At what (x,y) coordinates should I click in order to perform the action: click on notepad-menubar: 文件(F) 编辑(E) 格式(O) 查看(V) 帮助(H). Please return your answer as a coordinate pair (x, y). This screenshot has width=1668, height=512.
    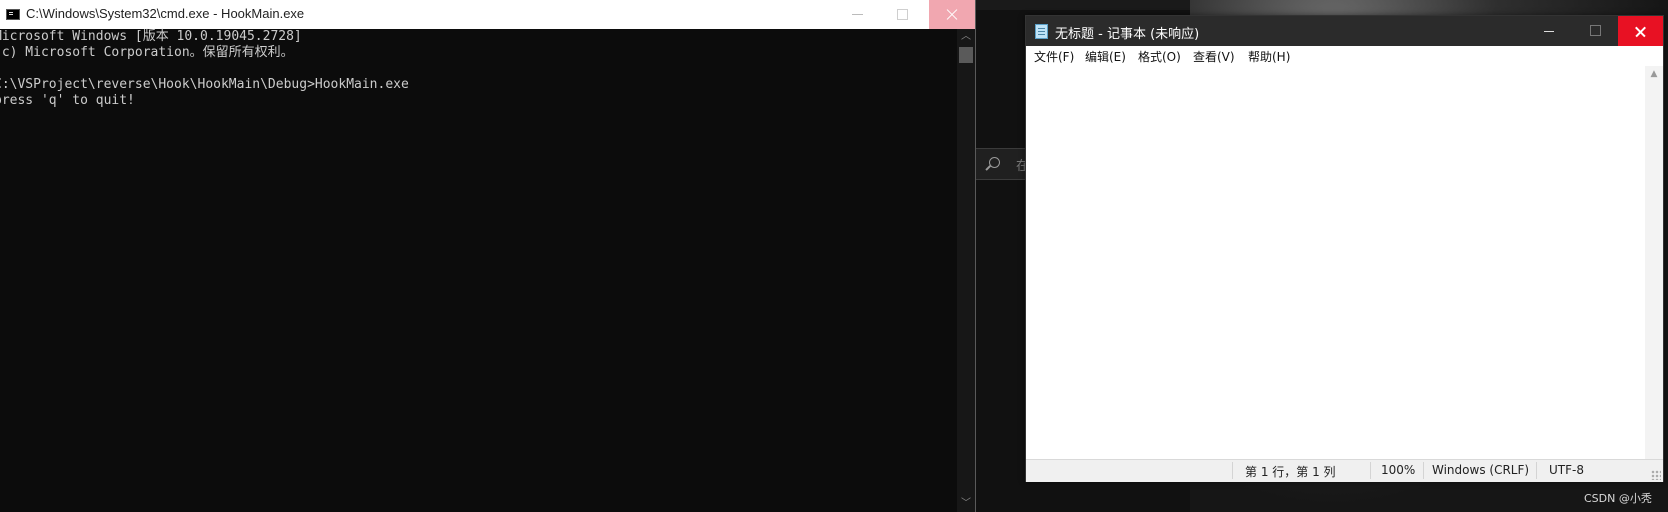
    Looking at the image, I should click on (1344, 56).